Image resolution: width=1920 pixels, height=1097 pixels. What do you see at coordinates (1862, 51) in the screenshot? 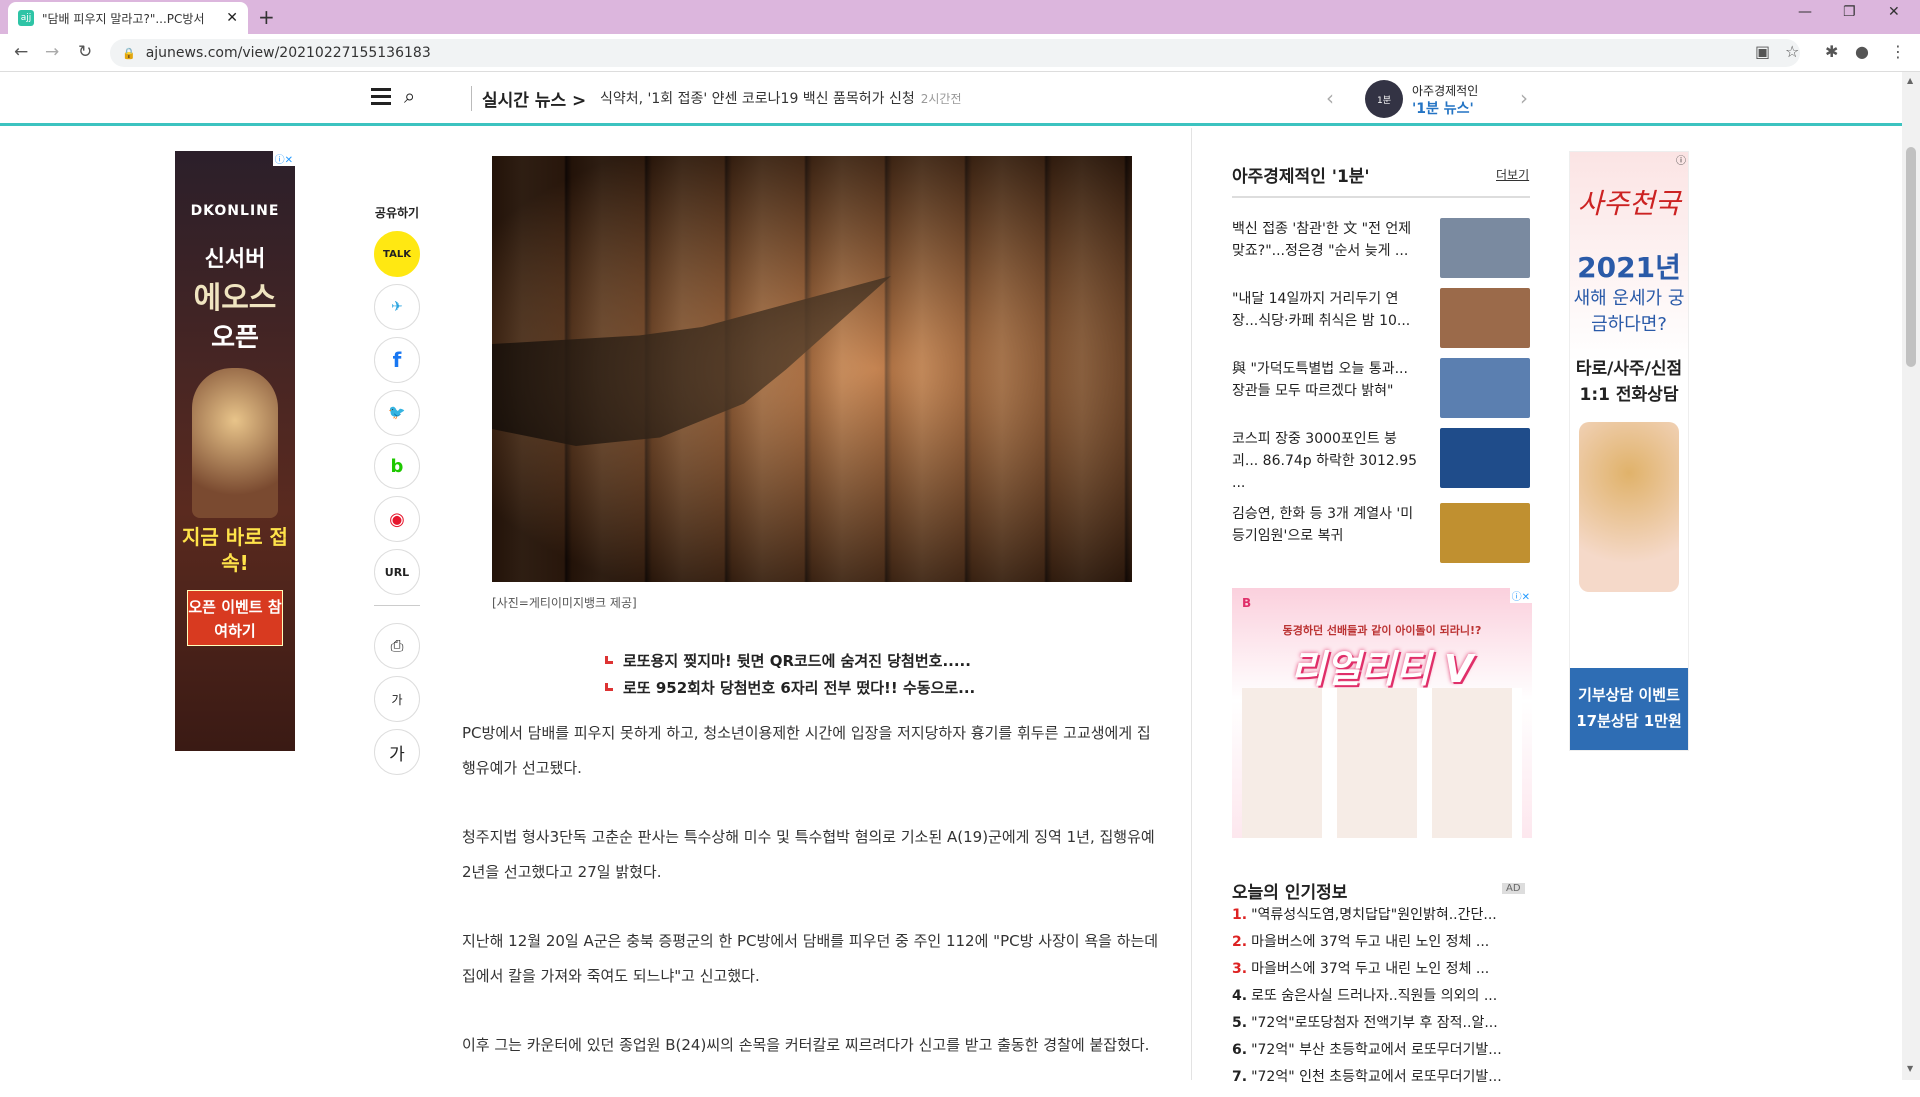
I see `profile-icon: ●` at bounding box center [1862, 51].